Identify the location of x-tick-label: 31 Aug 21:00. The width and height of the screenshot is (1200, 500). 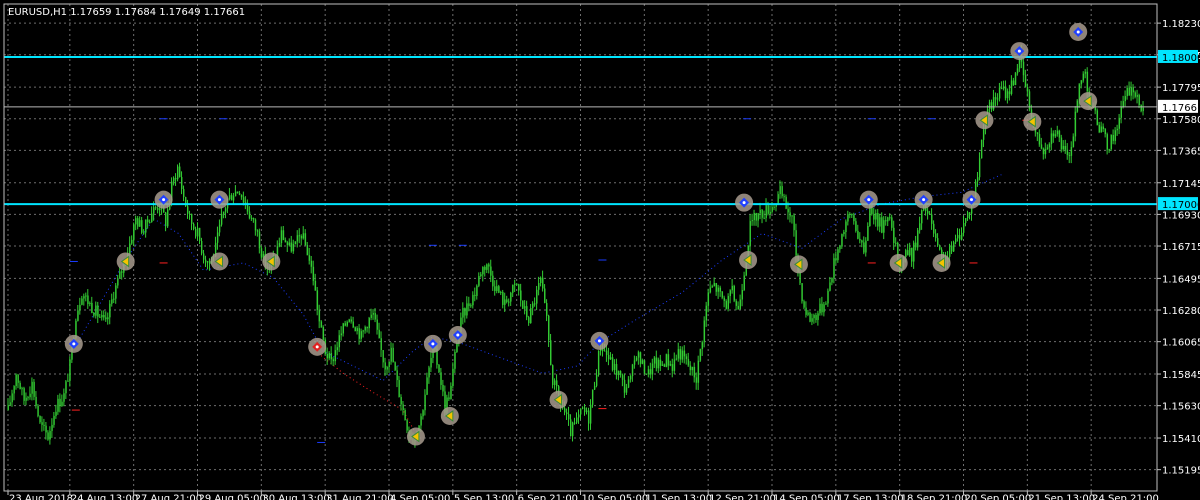
(359, 496).